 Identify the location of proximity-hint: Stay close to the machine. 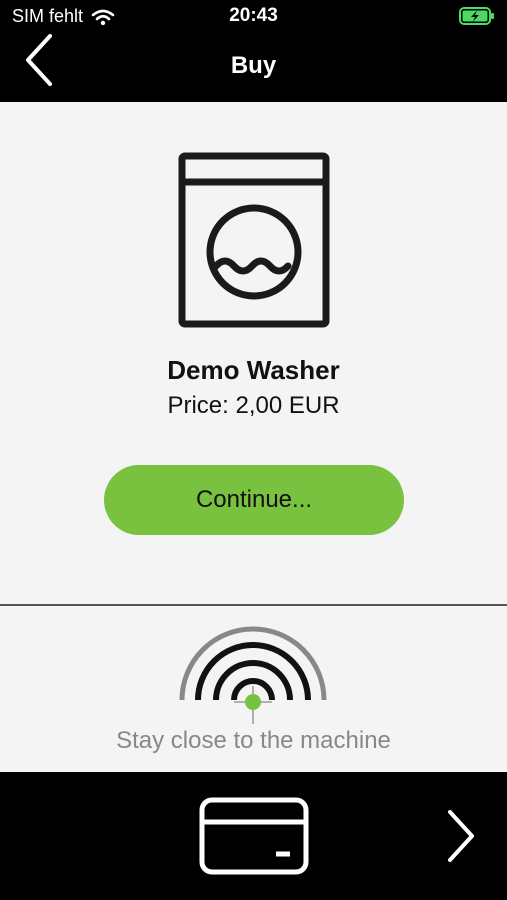
(253, 740).